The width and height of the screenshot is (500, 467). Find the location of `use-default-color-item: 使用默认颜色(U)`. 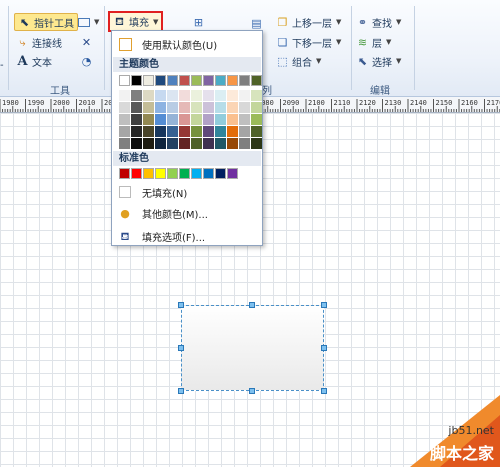

use-default-color-item: 使用默认颜色(U) is located at coordinates (187, 44).